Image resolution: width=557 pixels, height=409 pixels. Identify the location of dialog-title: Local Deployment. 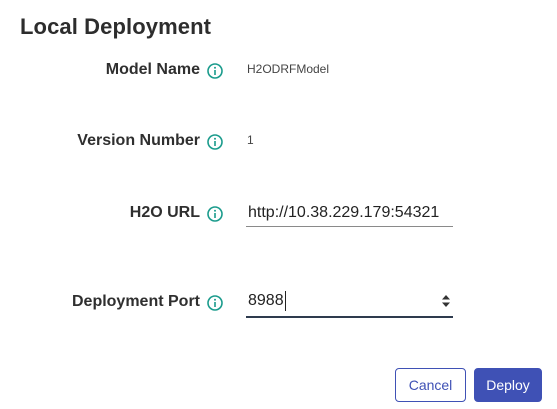
(116, 26).